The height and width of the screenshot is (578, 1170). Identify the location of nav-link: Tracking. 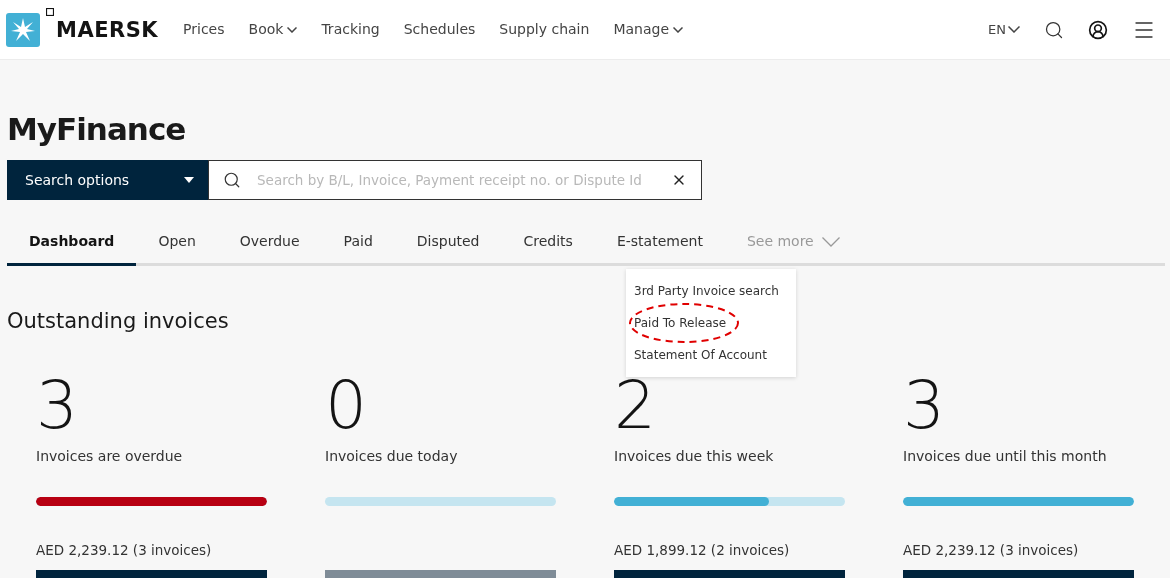
(350, 29).